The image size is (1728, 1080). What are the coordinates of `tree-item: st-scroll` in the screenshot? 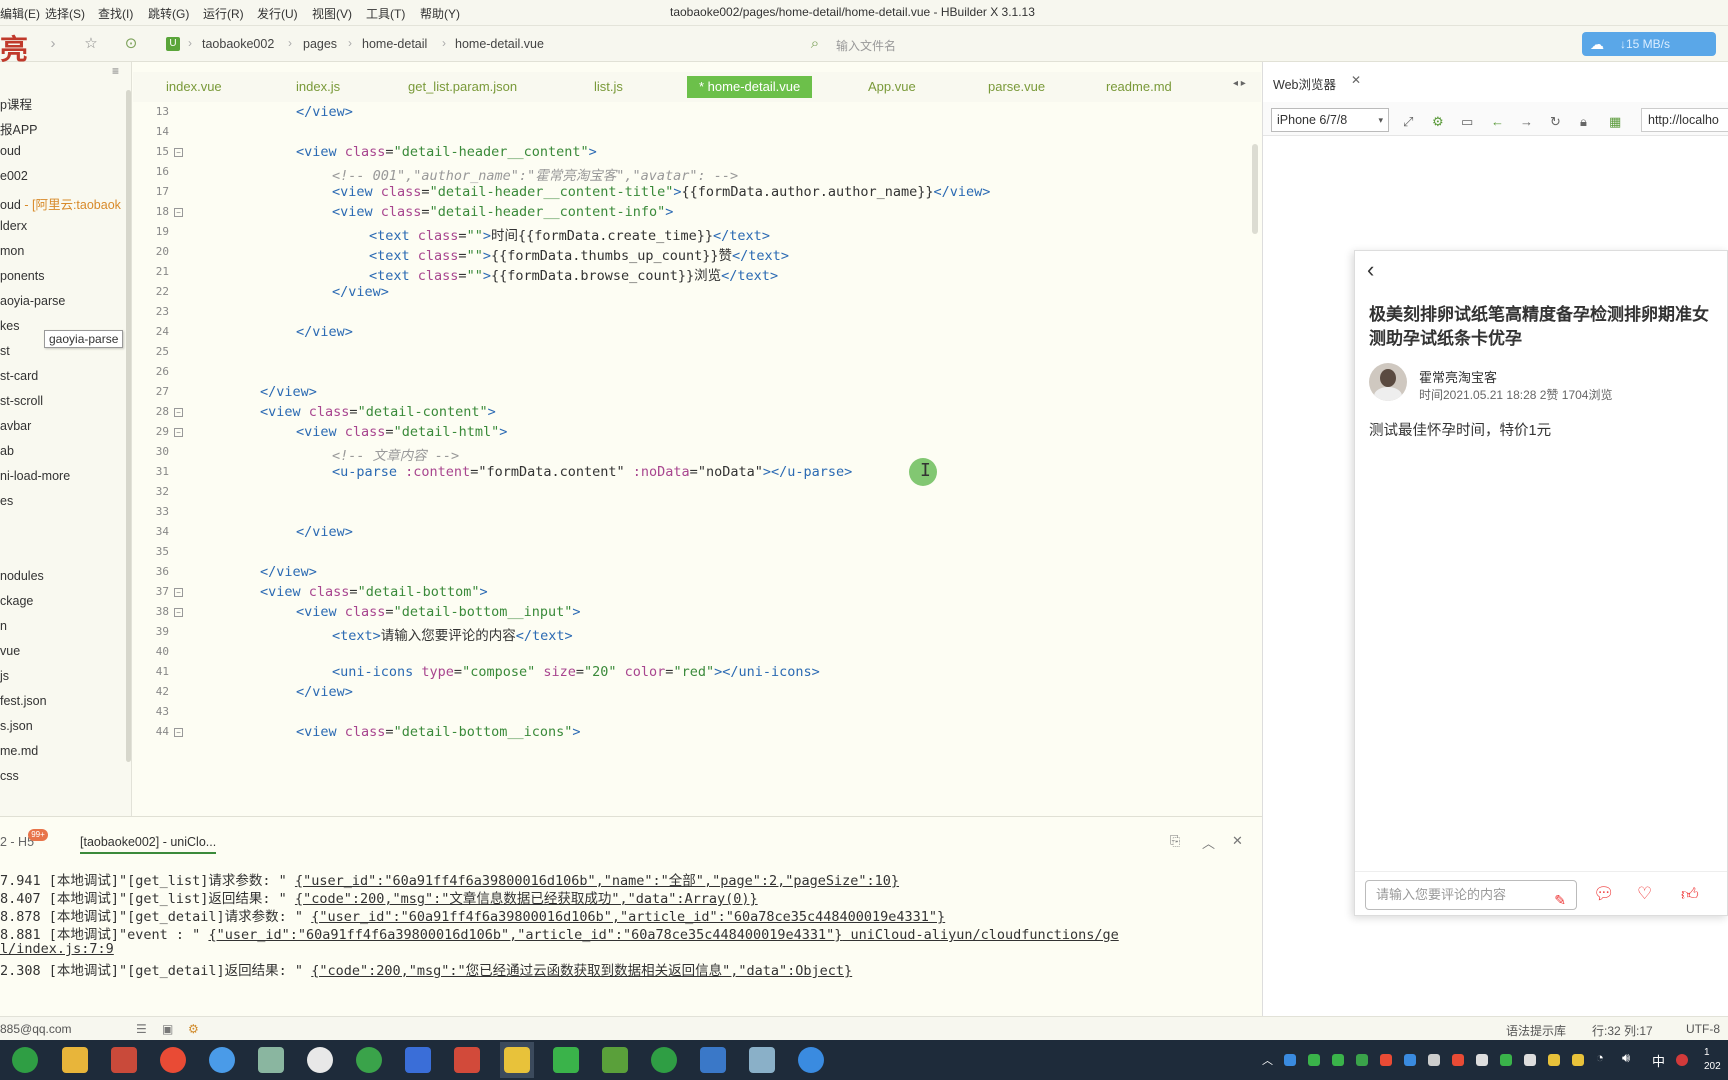 It's located at (21, 401).